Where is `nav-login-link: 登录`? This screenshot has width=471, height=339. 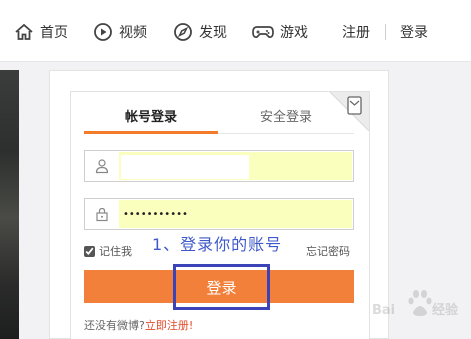 nav-login-link: 登录 is located at coordinates (414, 32).